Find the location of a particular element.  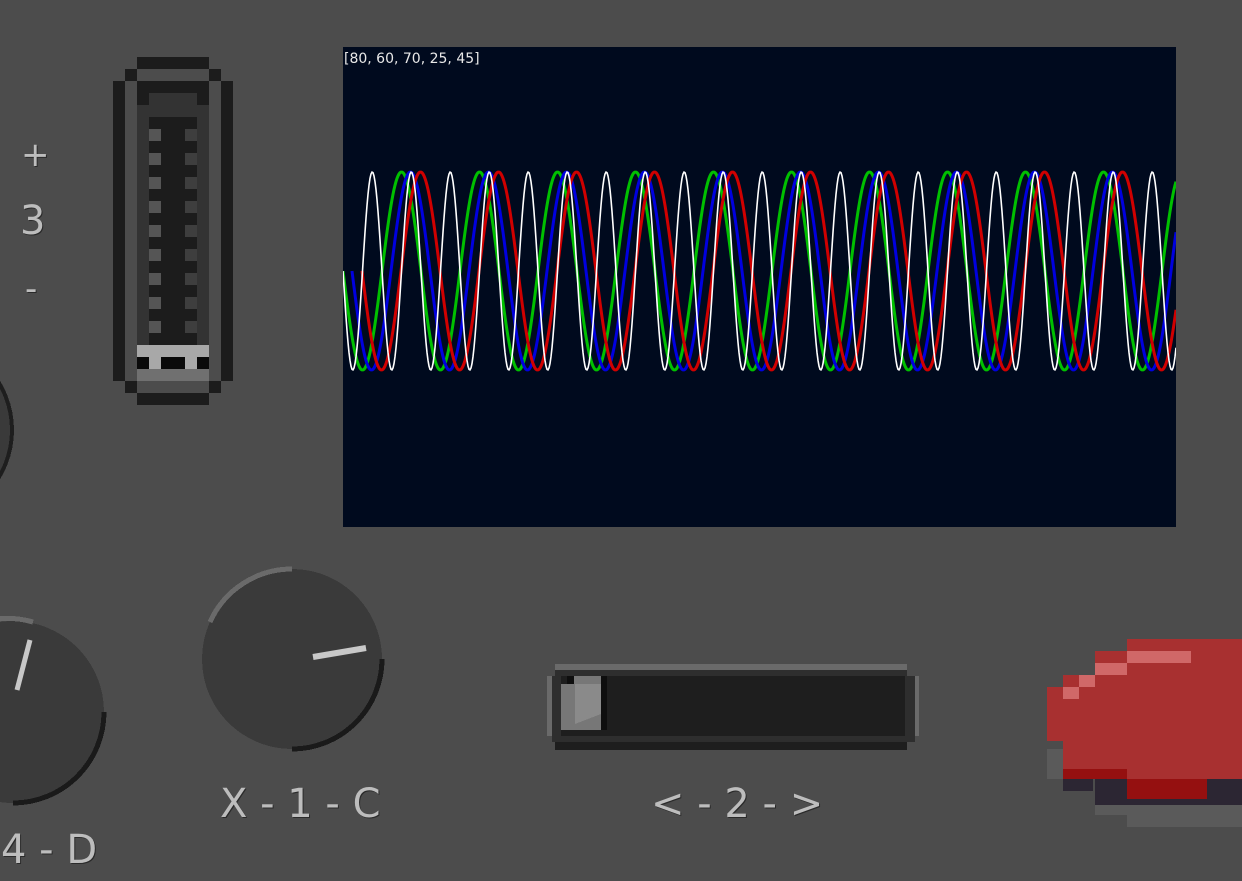

knob-4-d-label: 4 - D is located at coordinates (49, 850).